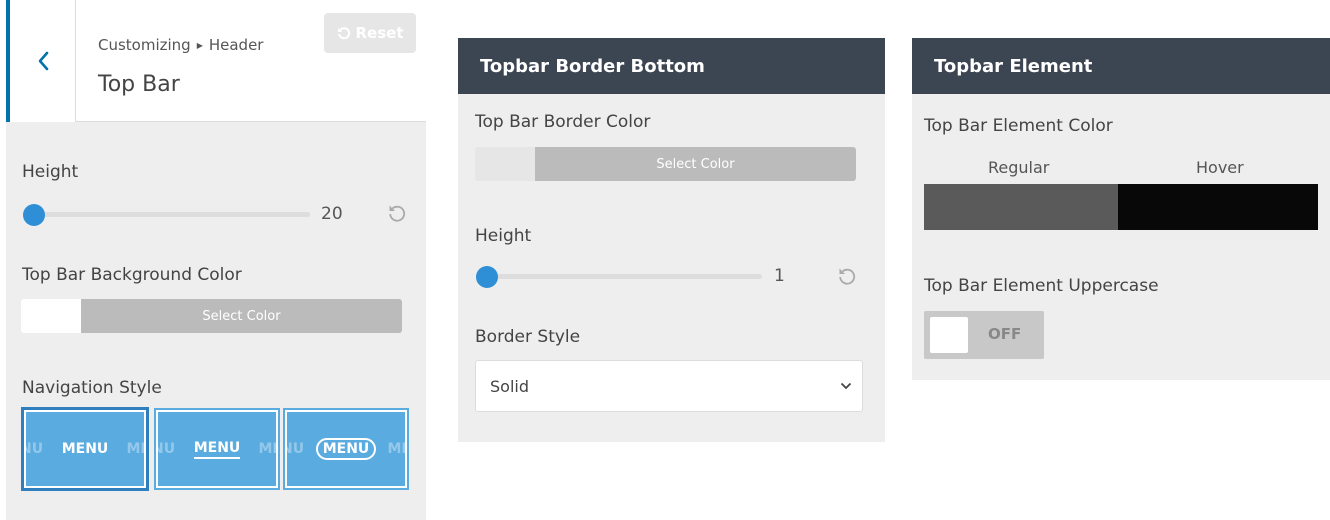 The height and width of the screenshot is (520, 1330). What do you see at coordinates (1121, 66) in the screenshot?
I see `panel-title: Topbar Element` at bounding box center [1121, 66].